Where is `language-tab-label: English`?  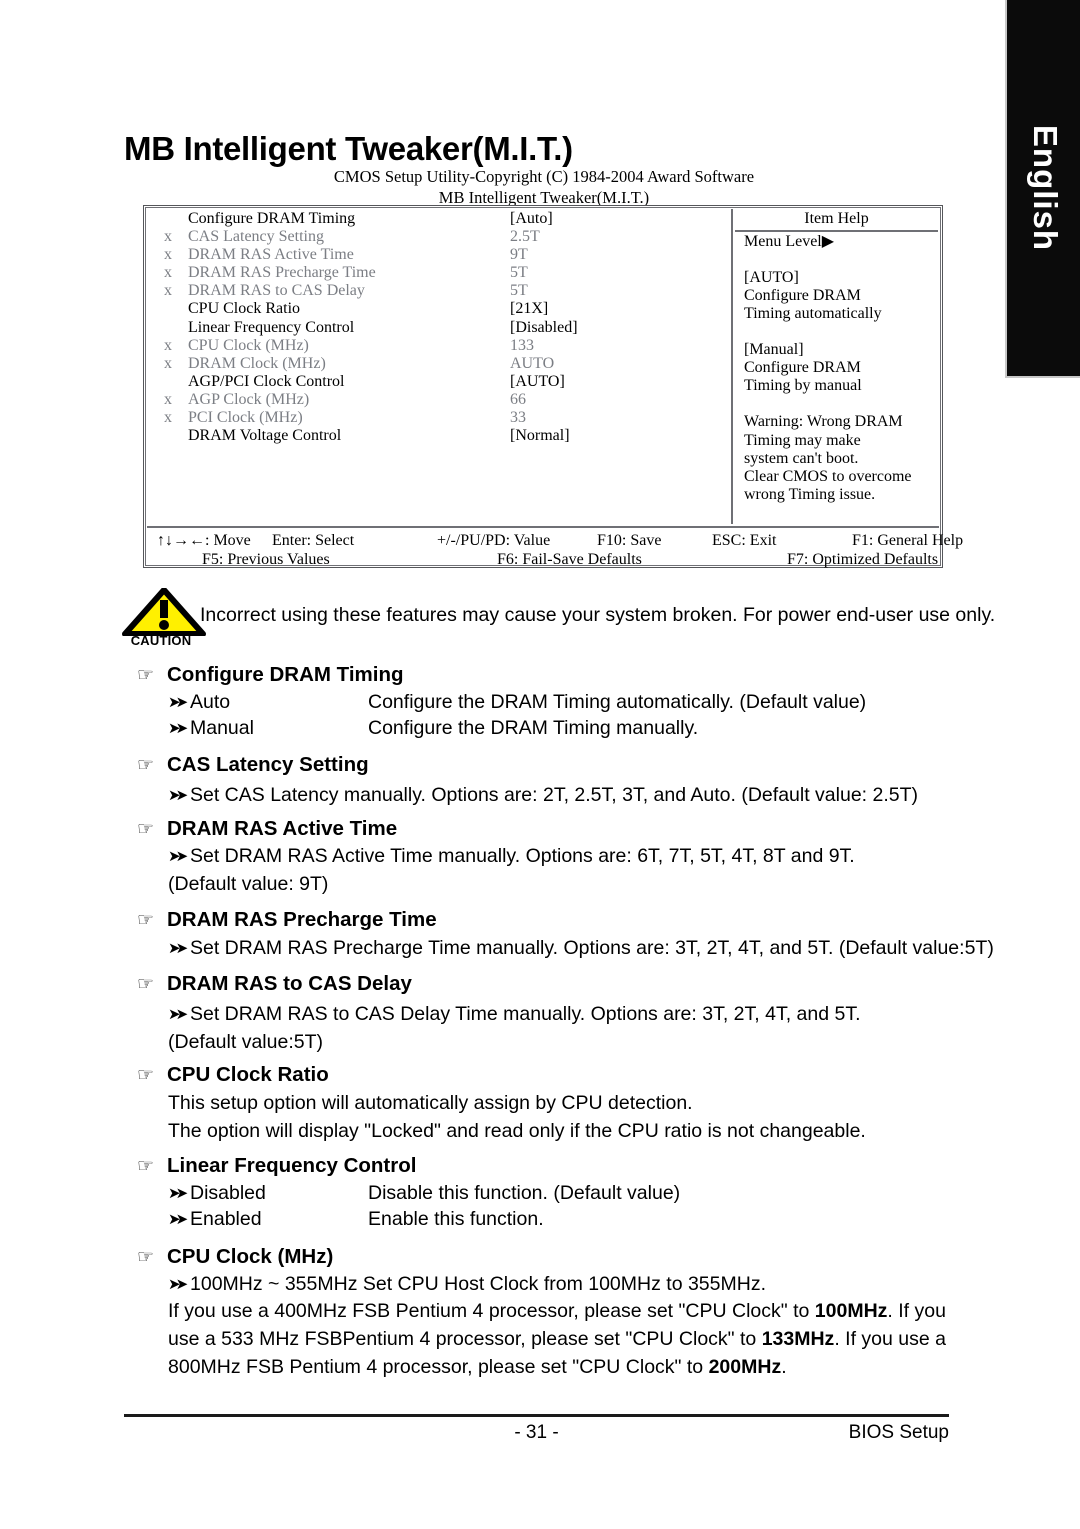 language-tab-label: English is located at coordinates (1045, 188).